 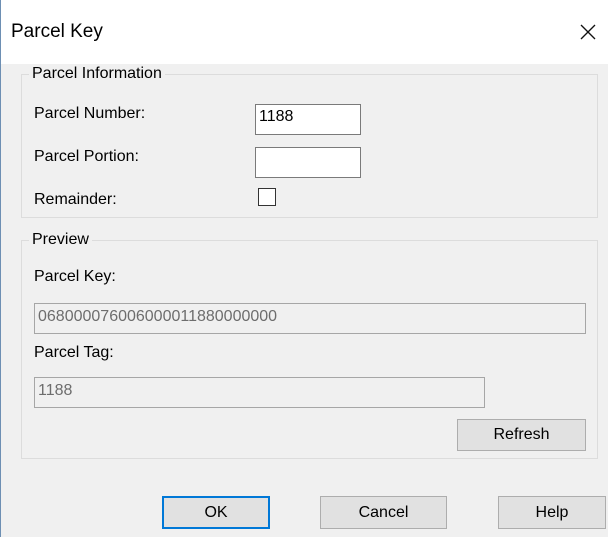 What do you see at coordinates (75, 276) in the screenshot?
I see `parcel-key-label: Parcel Key:` at bounding box center [75, 276].